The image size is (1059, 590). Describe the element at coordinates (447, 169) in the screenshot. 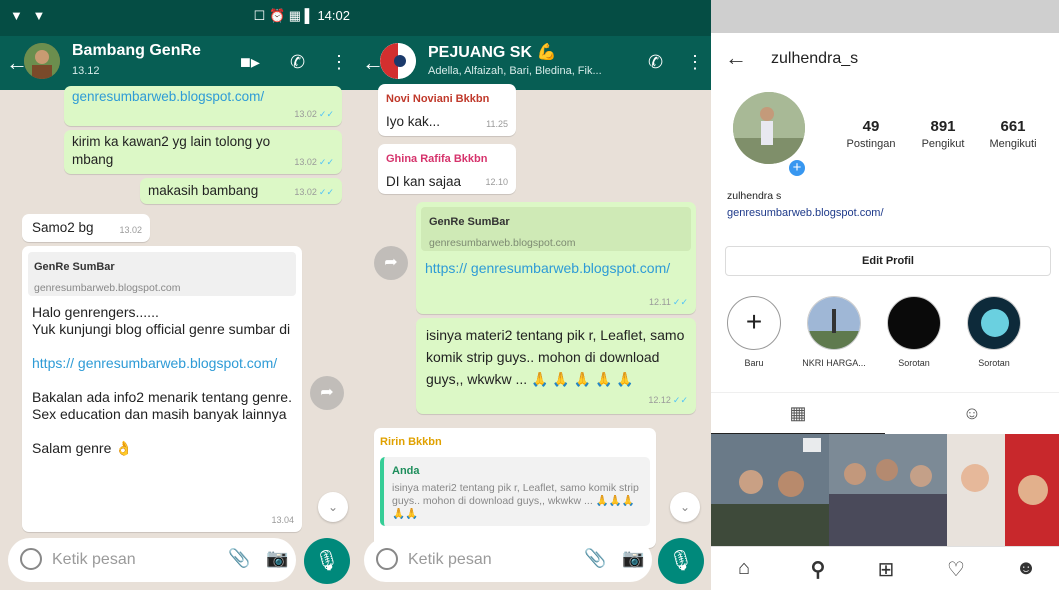

I see `message-bubble: Ghina Rafifa Bkkbn DI kan sajaa 12.10` at that location.